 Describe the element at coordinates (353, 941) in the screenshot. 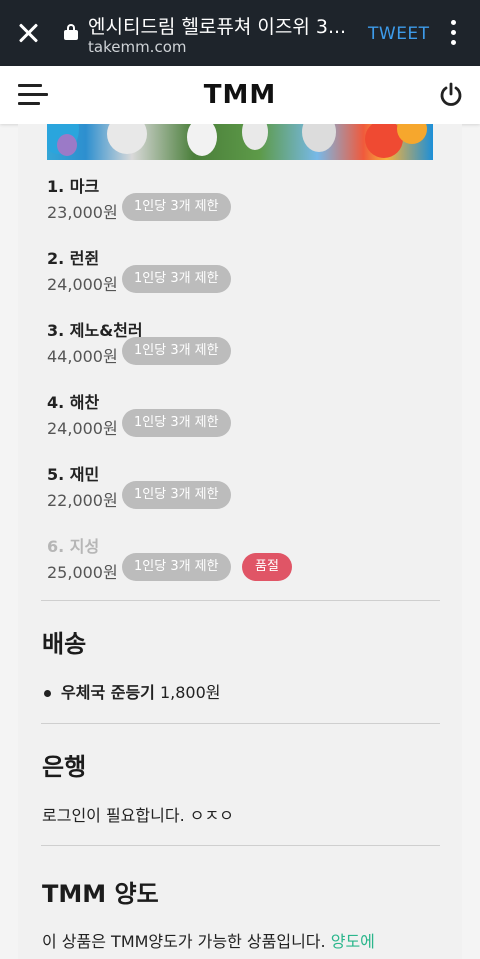

I see `transfer-link: 양도에` at that location.